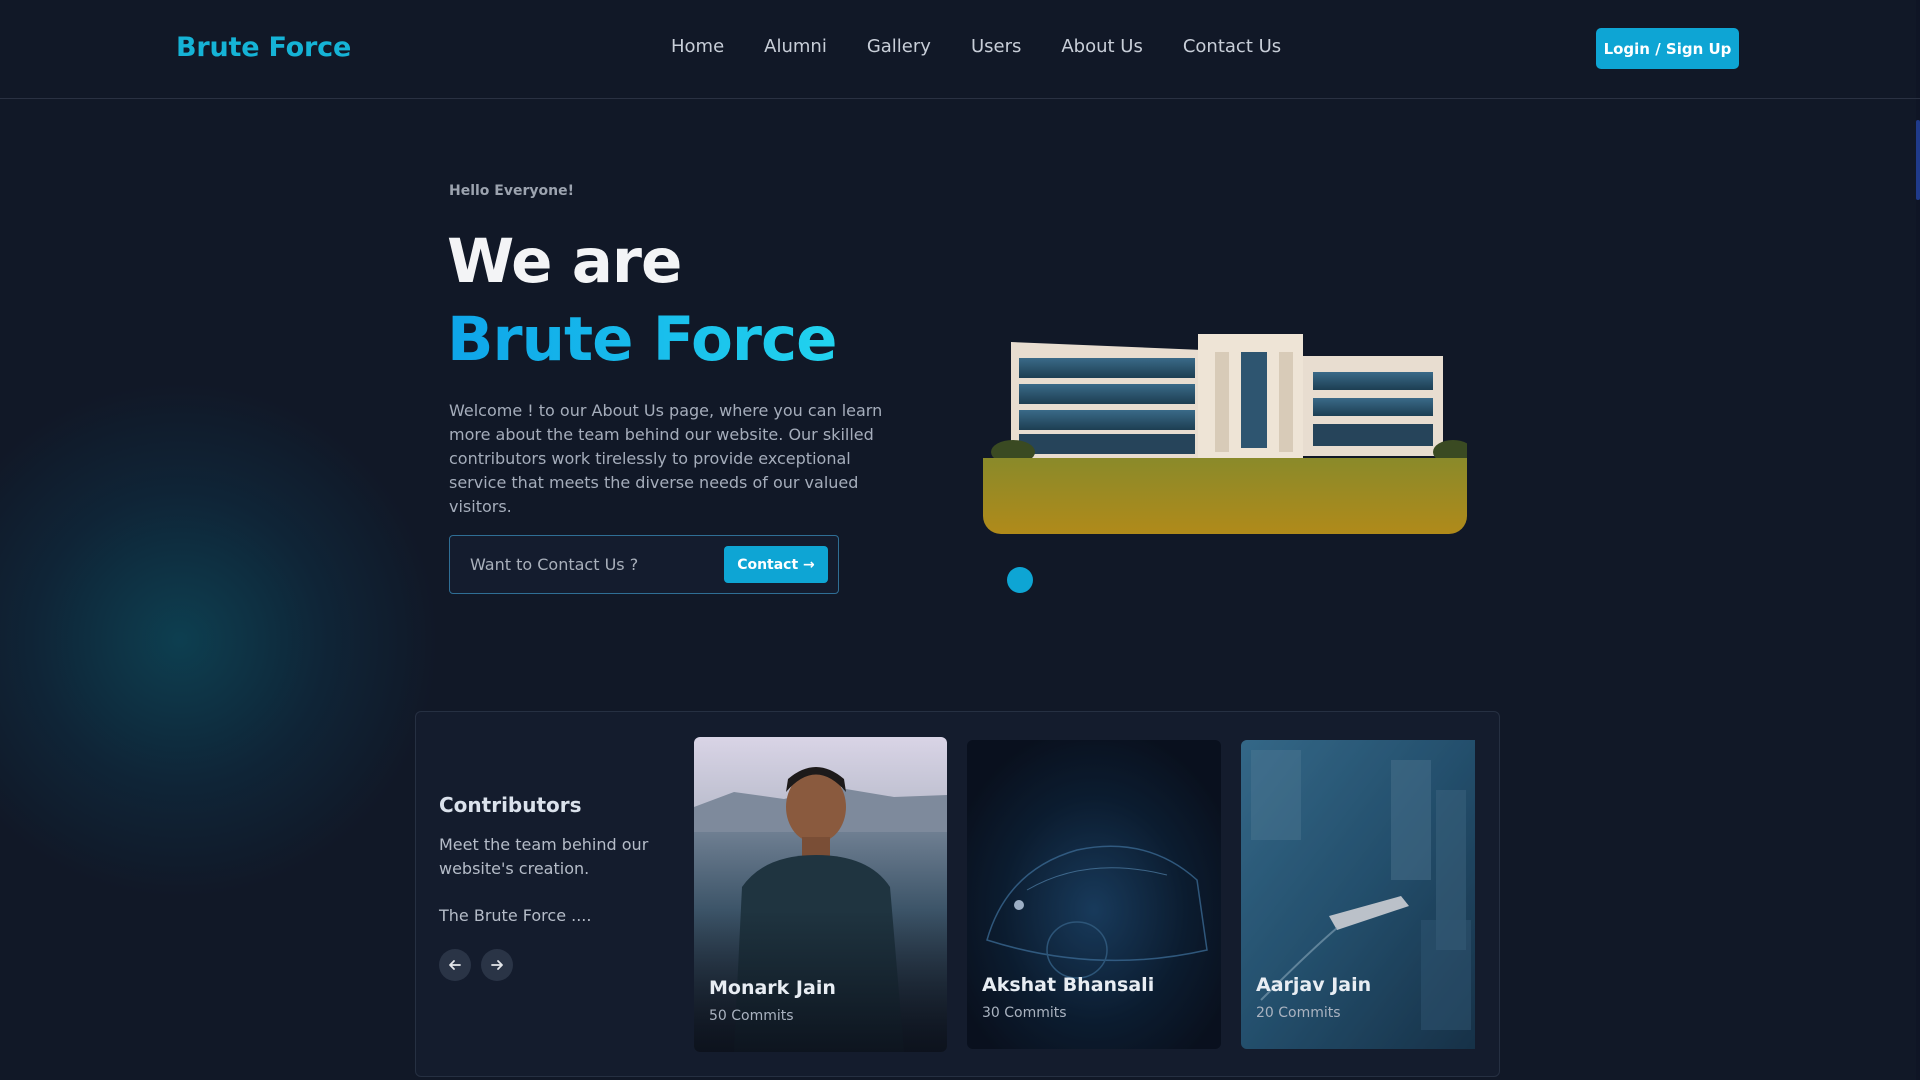 This screenshot has width=1920, height=1080. Describe the element at coordinates (510, 805) in the screenshot. I see `contributors-title: Contributors` at that location.